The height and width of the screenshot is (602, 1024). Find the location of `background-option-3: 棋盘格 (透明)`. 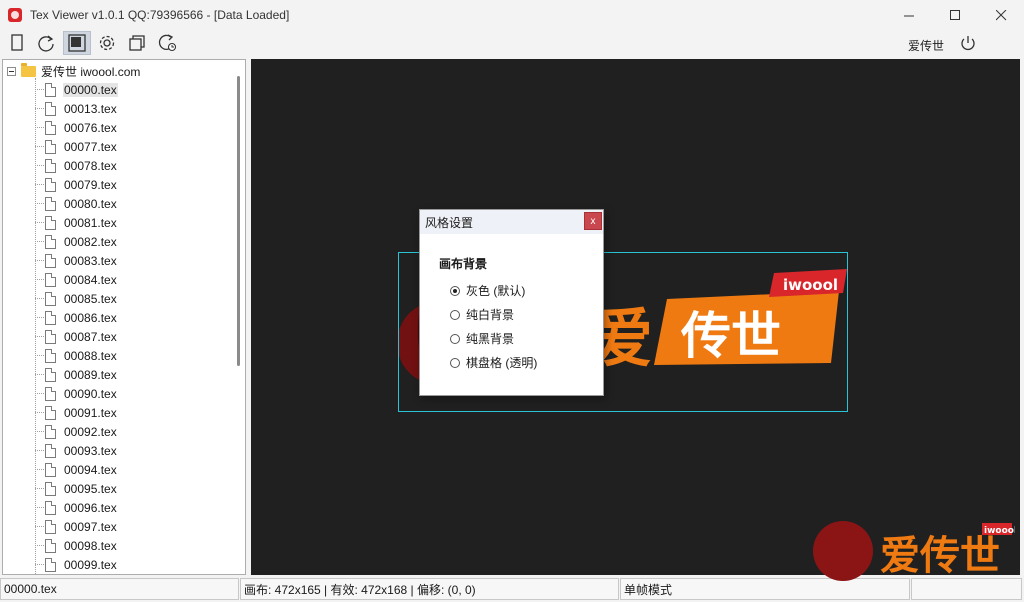

background-option-3: 棋盘格 (透明) is located at coordinates (493, 362).